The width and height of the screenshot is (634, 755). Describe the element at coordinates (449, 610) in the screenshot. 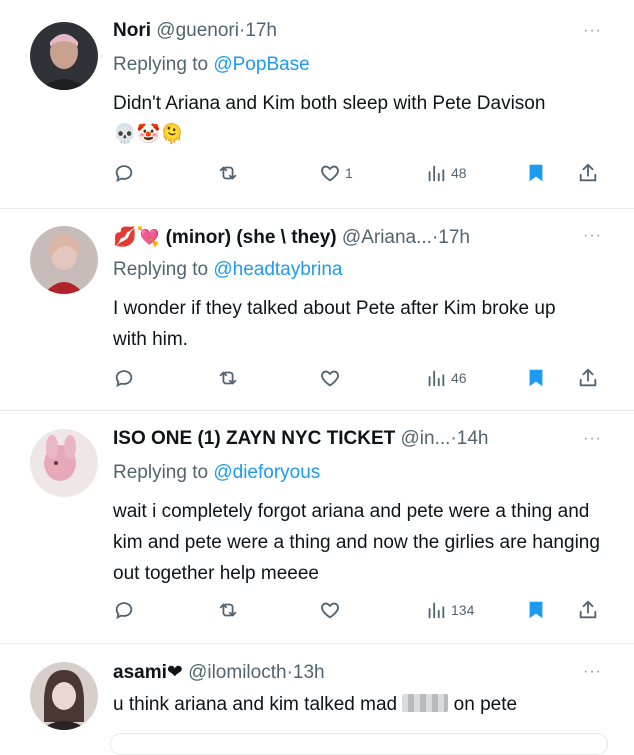

I see `views-button: 134` at that location.